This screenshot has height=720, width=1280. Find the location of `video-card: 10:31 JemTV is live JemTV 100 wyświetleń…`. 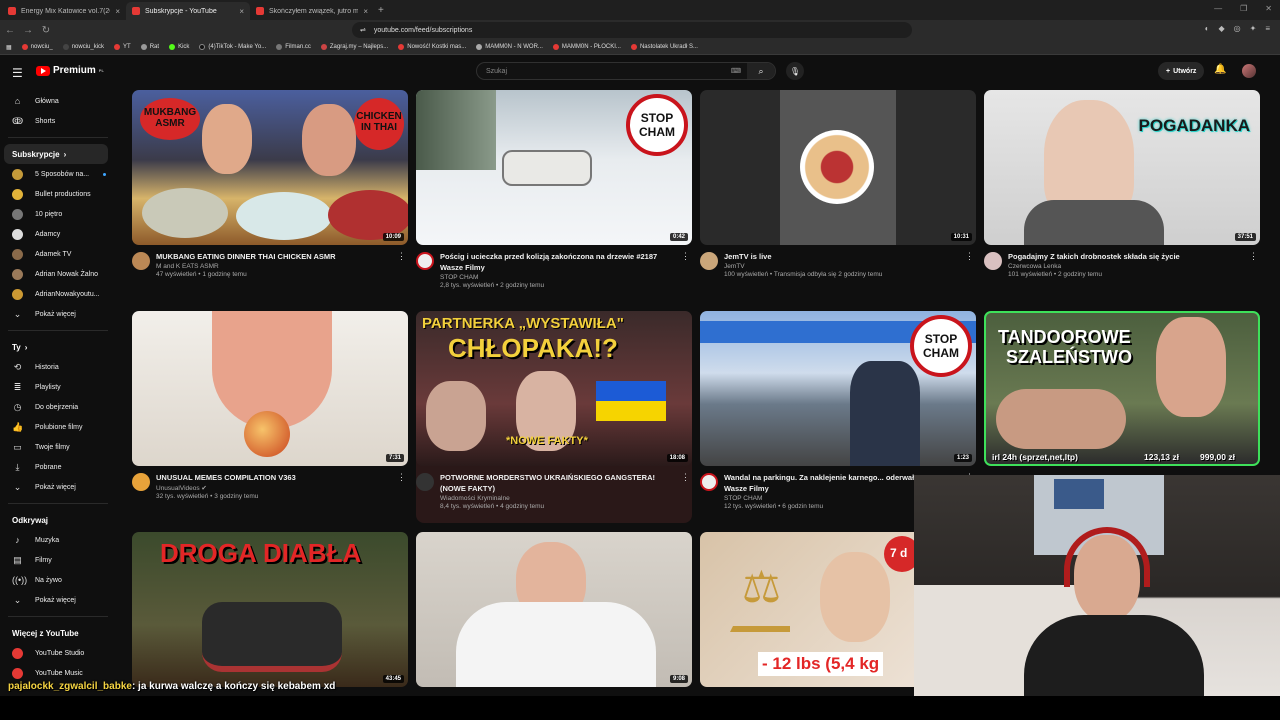

video-card: 10:31 JemTV is live JemTV 100 wyświetleń… is located at coordinates (838, 184).